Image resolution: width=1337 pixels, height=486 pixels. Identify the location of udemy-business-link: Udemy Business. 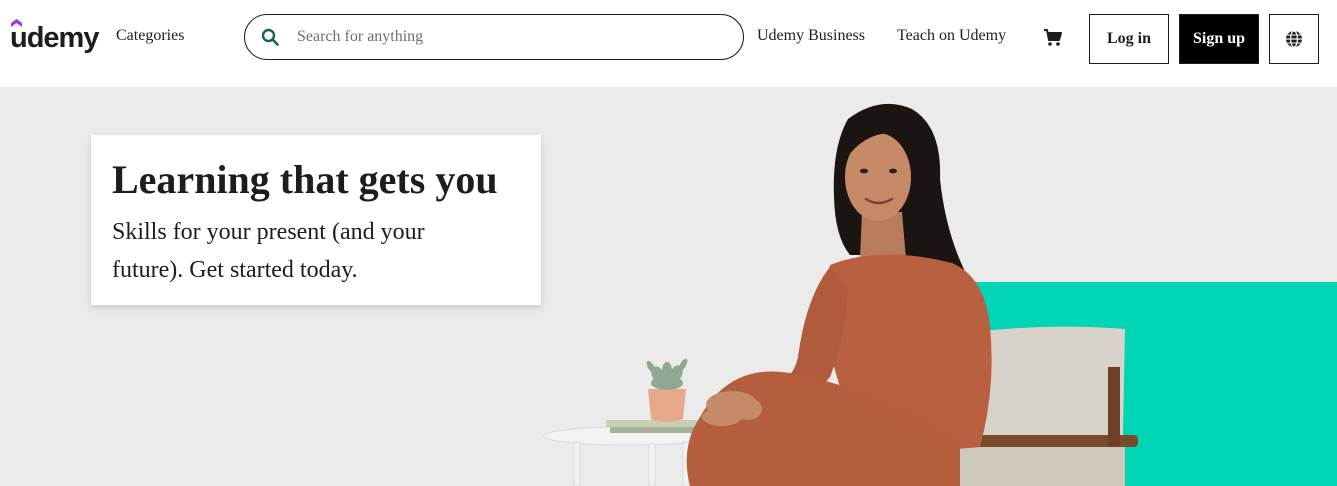
(811, 36).